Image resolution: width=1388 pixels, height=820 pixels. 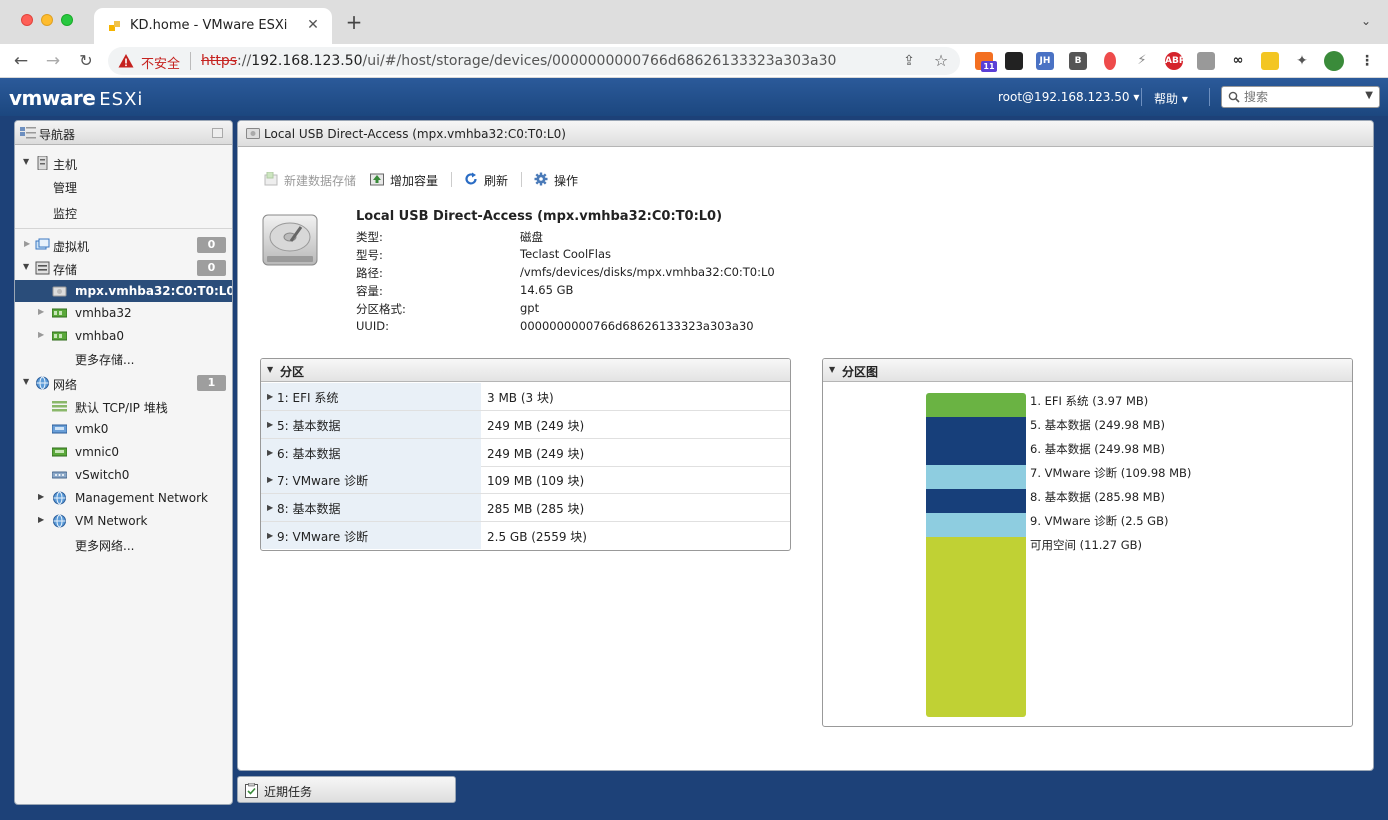 I want to click on physical-nic-icon, so click(x=59, y=452).